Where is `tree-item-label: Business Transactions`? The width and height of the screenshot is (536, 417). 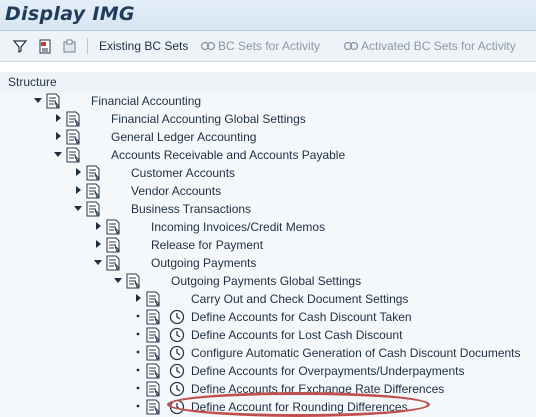
tree-item-label: Business Transactions is located at coordinates (191, 209).